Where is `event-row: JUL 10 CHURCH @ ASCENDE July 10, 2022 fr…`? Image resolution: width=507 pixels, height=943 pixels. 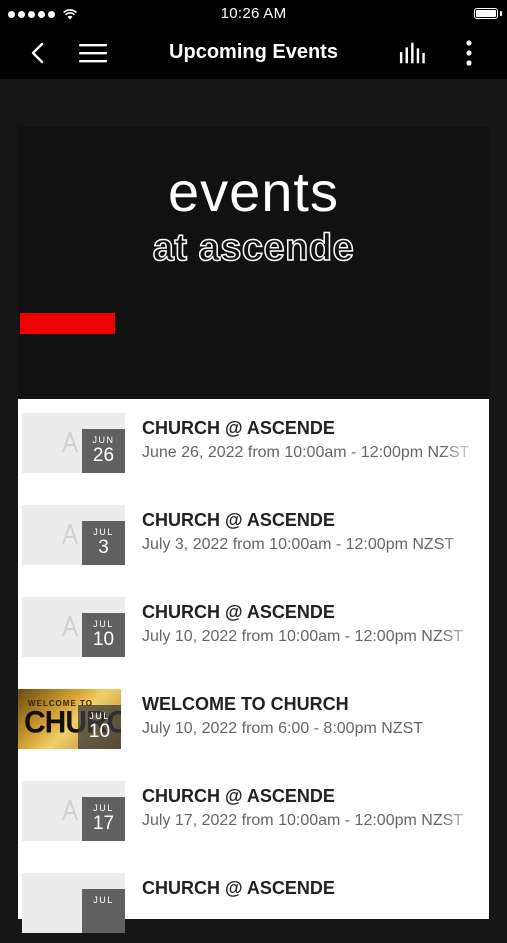 event-row: JUL 10 CHURCH @ ASCENDE July 10, 2022 fr… is located at coordinates (253, 632).